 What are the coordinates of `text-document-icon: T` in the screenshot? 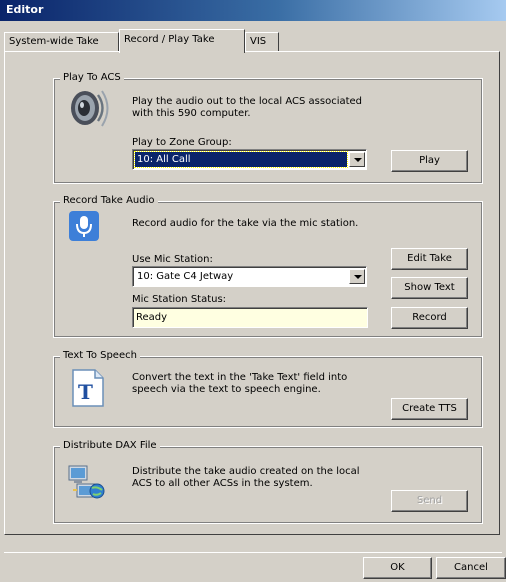 It's located at (88, 388).